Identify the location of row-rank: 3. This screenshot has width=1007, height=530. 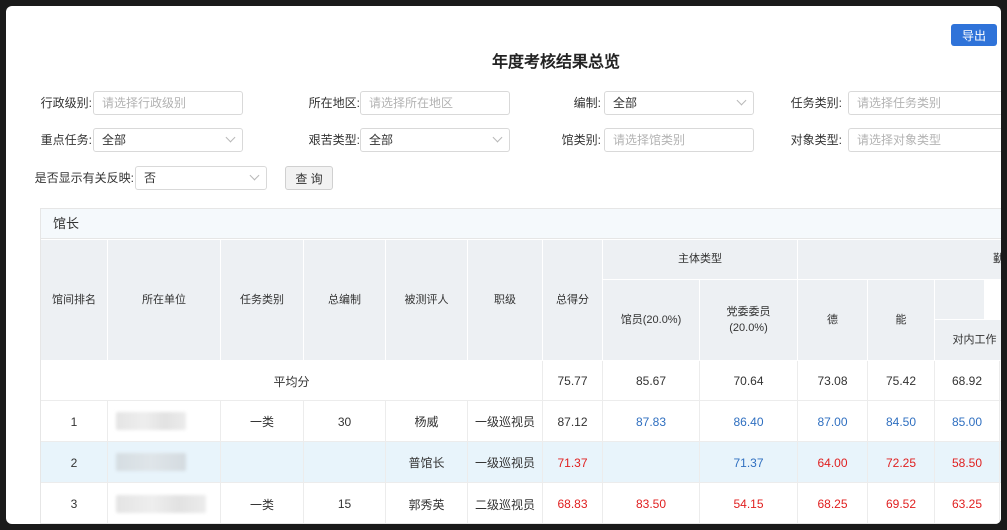
(74, 503).